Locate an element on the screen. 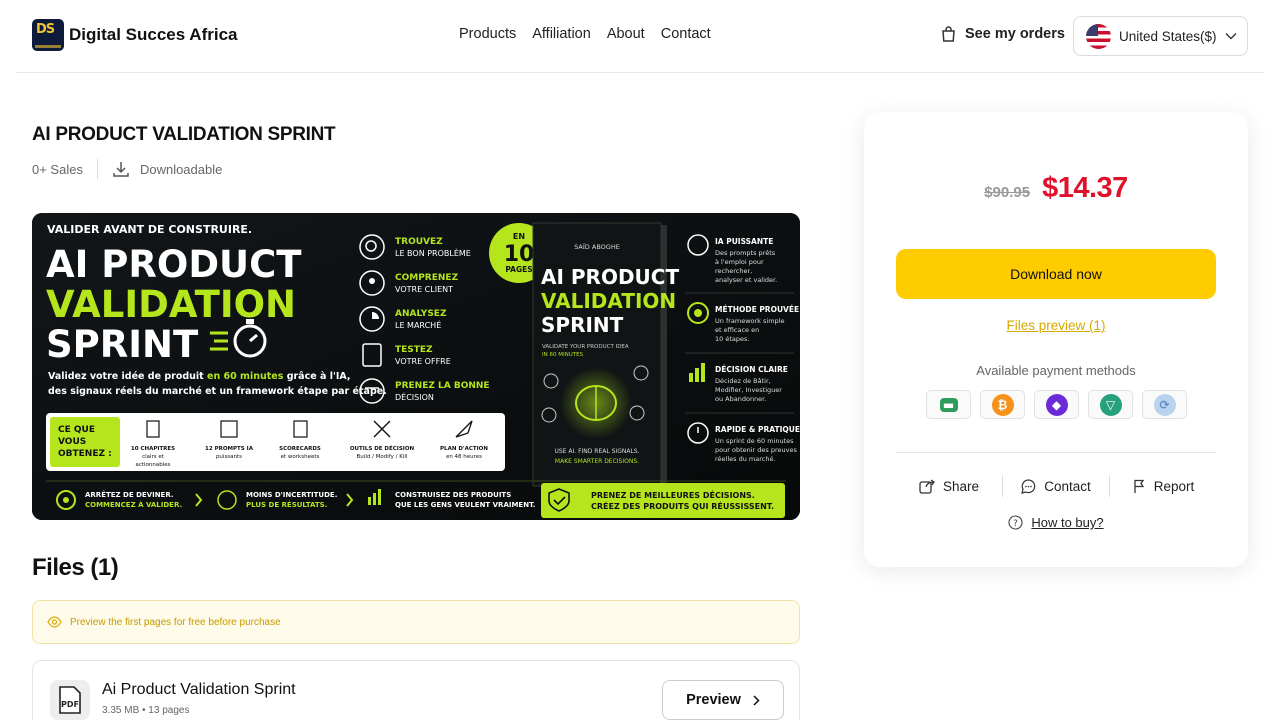  see-orders-link: See my orders is located at coordinates (1003, 34).